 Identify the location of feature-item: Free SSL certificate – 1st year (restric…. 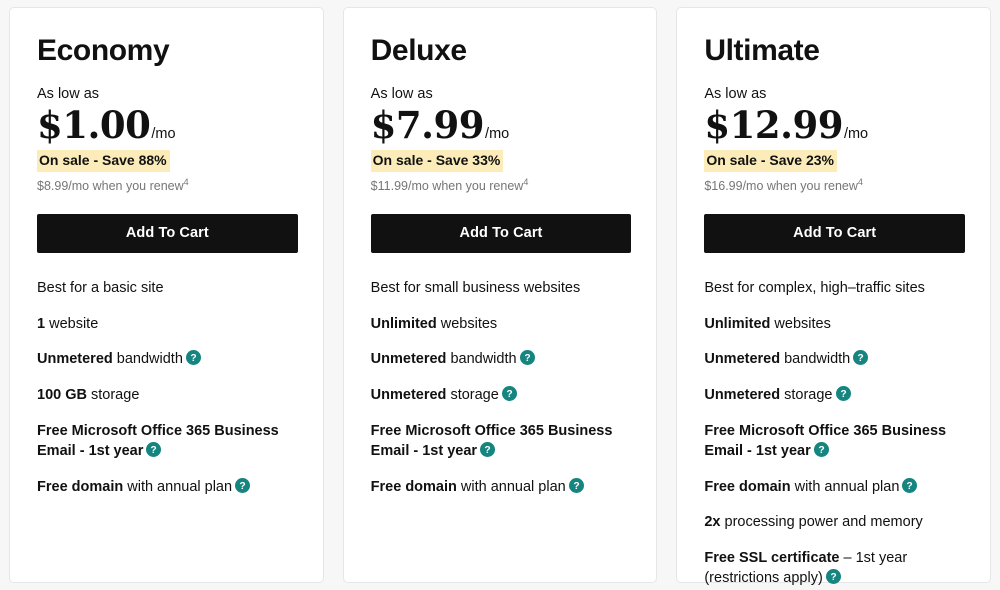
(834, 568).